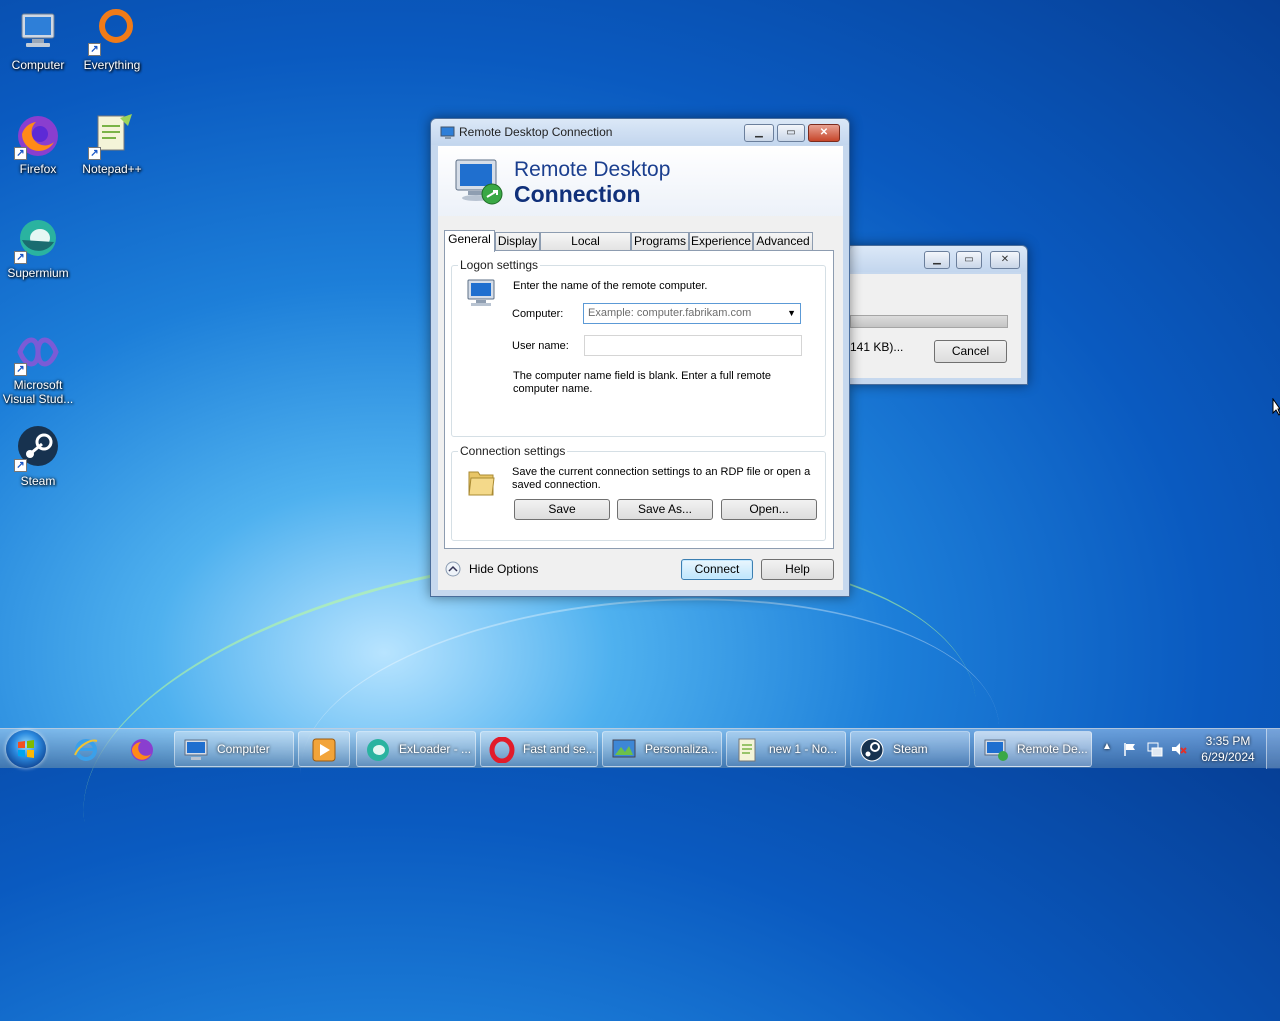  What do you see at coordinates (783, 241) in the screenshot?
I see `tab-advanced: Advanced` at bounding box center [783, 241].